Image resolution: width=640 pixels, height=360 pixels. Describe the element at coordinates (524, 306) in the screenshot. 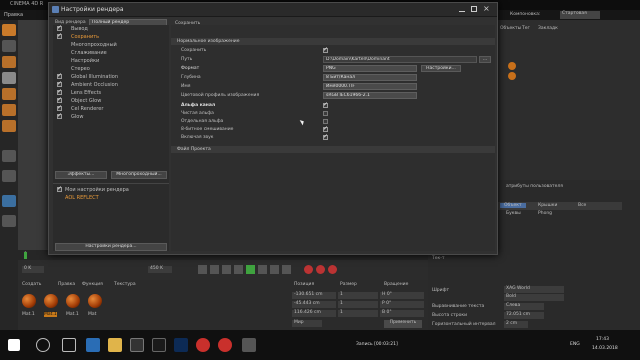

I see `align-select: Слева` at that location.